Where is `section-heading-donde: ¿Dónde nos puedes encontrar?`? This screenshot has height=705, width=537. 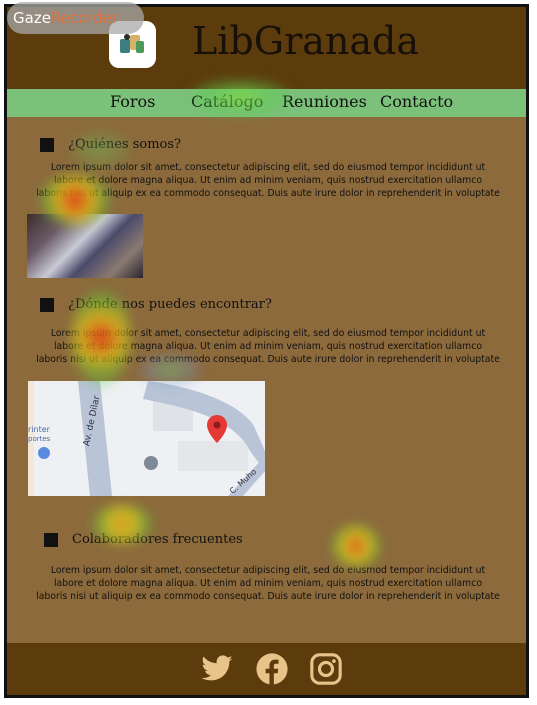
section-heading-donde: ¿Dónde nos puedes encontrar? is located at coordinates (156, 304).